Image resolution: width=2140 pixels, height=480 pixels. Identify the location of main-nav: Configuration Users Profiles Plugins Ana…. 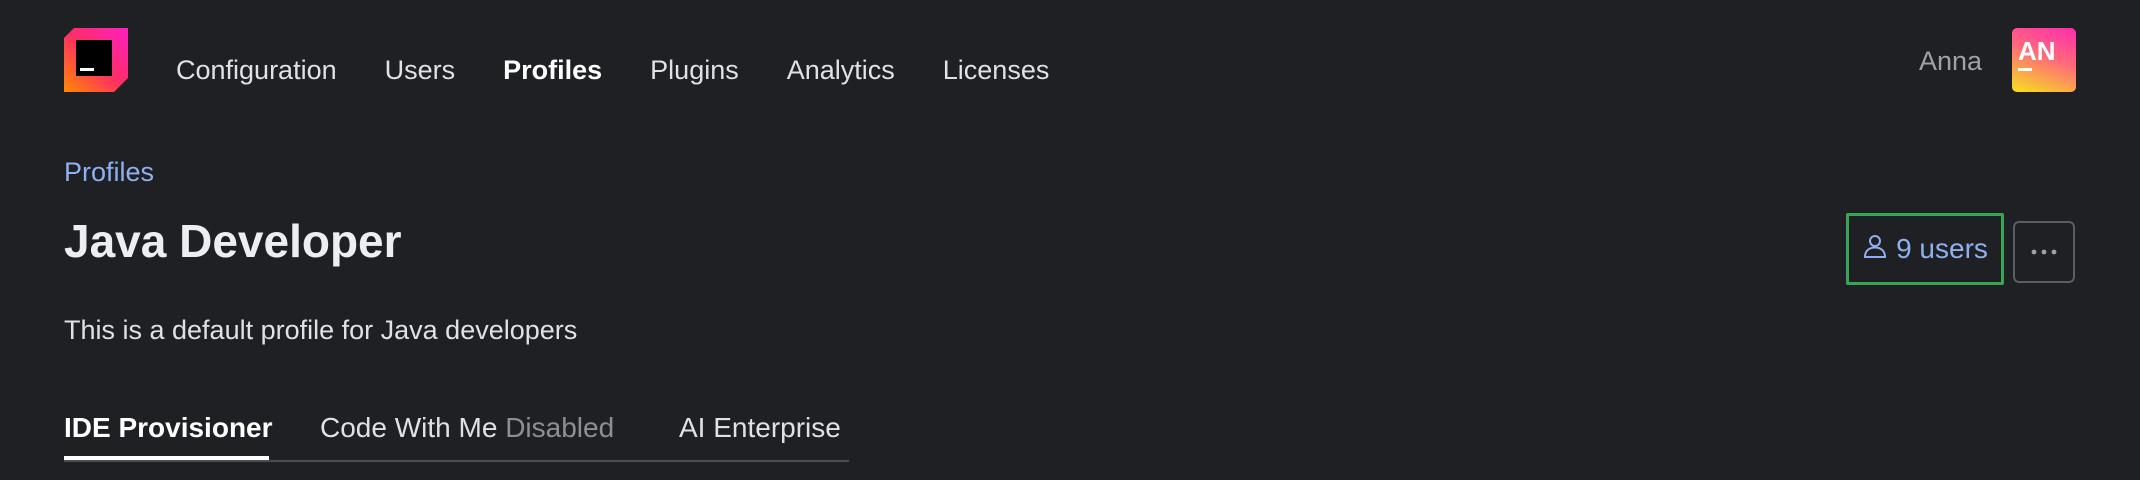
(636, 70).